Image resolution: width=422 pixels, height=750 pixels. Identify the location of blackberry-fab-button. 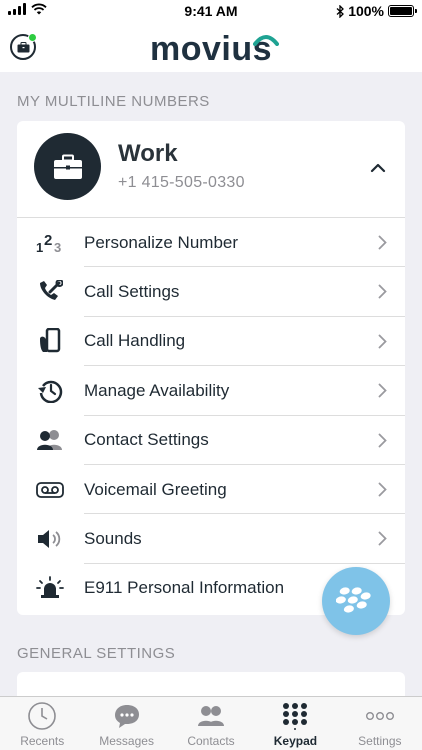
(356, 601).